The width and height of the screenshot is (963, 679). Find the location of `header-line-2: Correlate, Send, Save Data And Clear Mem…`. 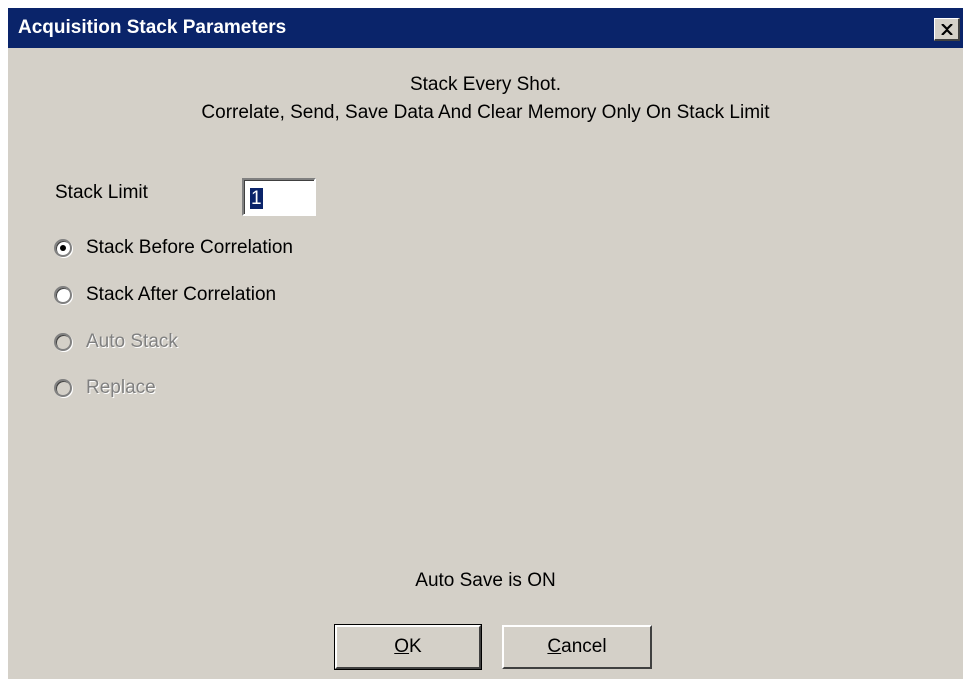

header-line-2: Correlate, Send, Save Data And Clear Mem… is located at coordinates (485, 112).